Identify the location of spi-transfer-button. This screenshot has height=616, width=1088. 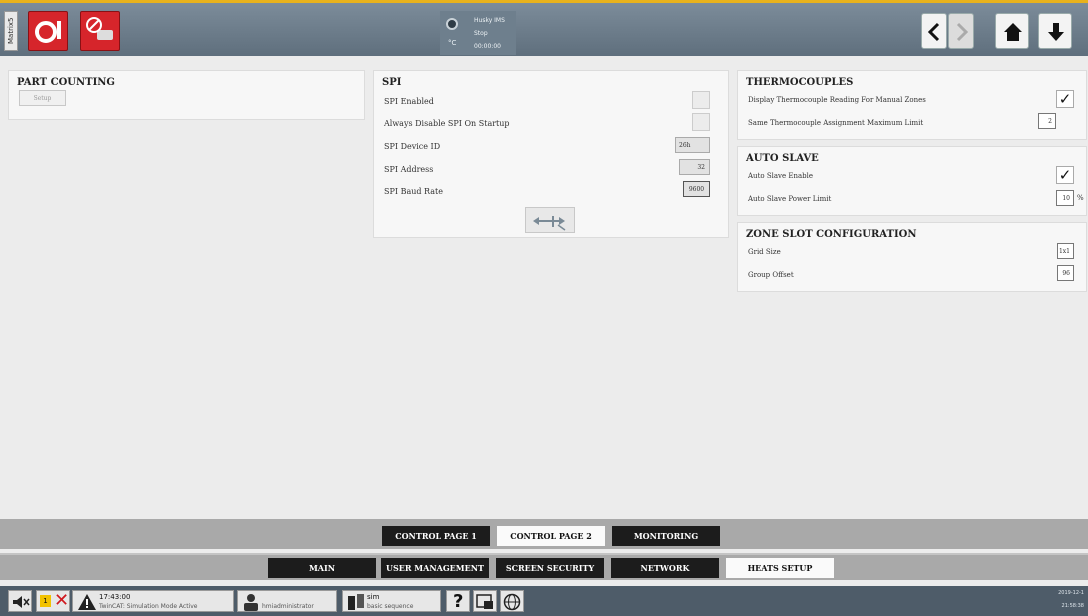
(550, 220).